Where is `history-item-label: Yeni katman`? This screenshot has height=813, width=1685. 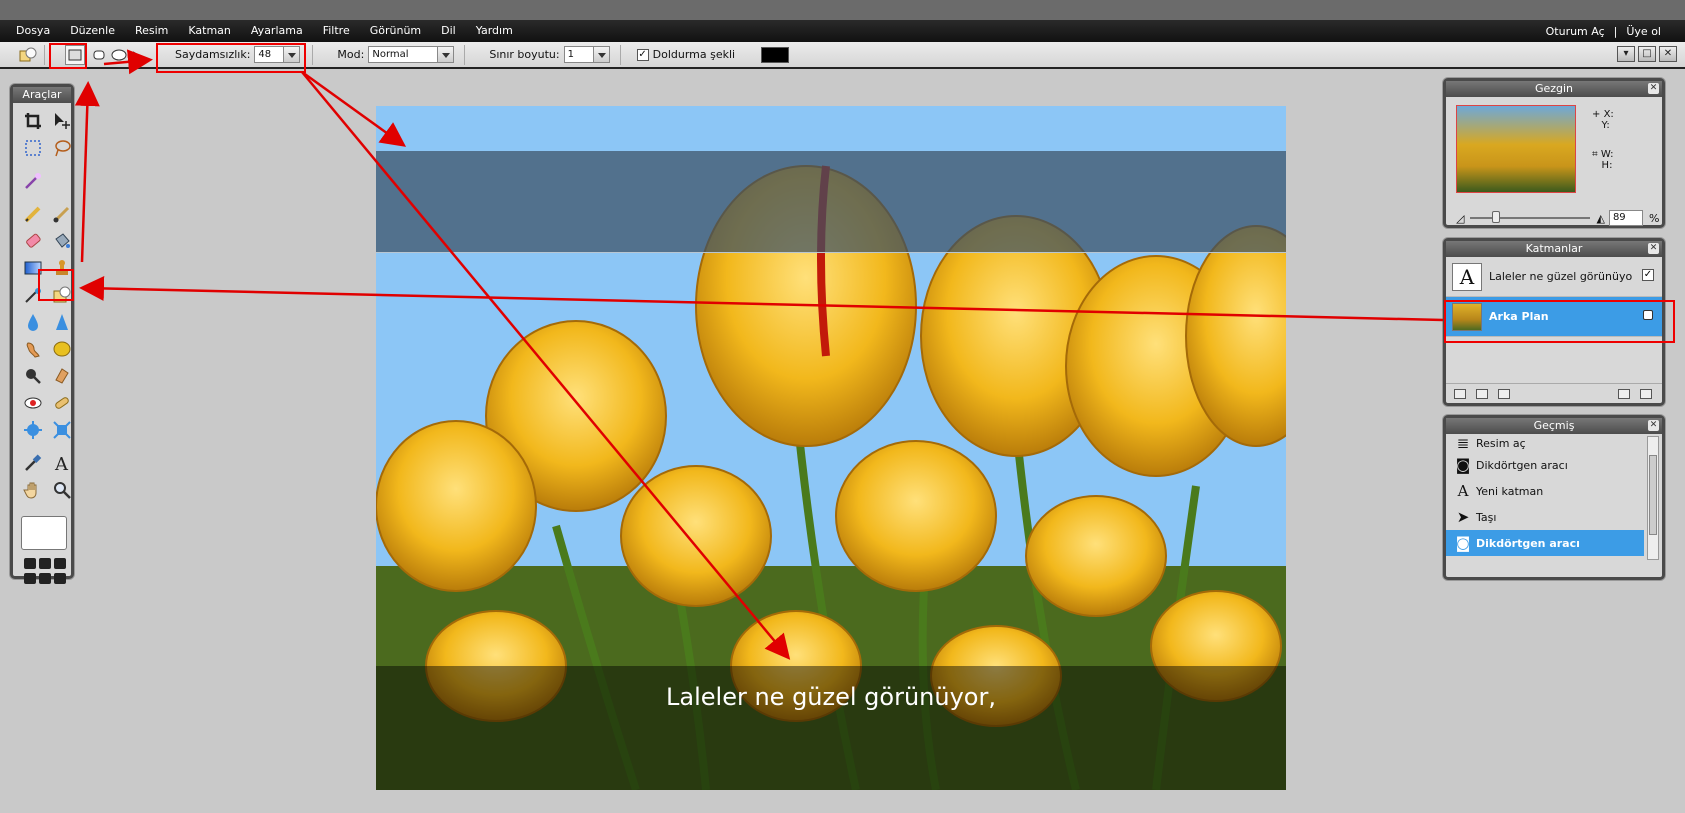 history-item-label: Yeni katman is located at coordinates (1510, 491).